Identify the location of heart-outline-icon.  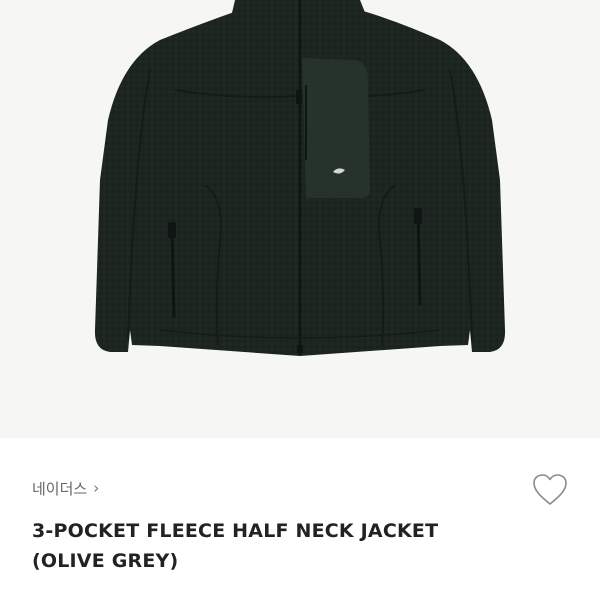
(550, 489).